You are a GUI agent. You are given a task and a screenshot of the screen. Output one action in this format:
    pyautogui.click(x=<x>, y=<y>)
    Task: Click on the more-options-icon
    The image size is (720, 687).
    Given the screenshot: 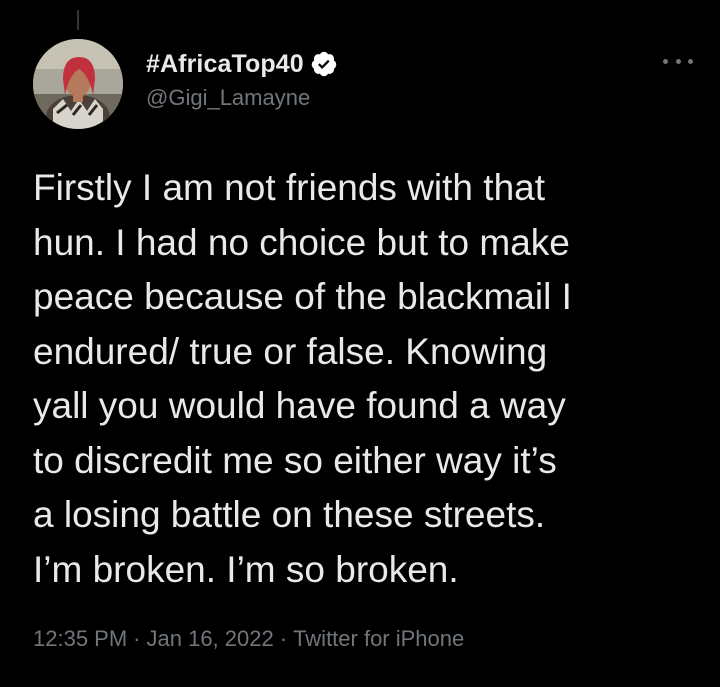 What is the action you would take?
    pyautogui.click(x=678, y=61)
    